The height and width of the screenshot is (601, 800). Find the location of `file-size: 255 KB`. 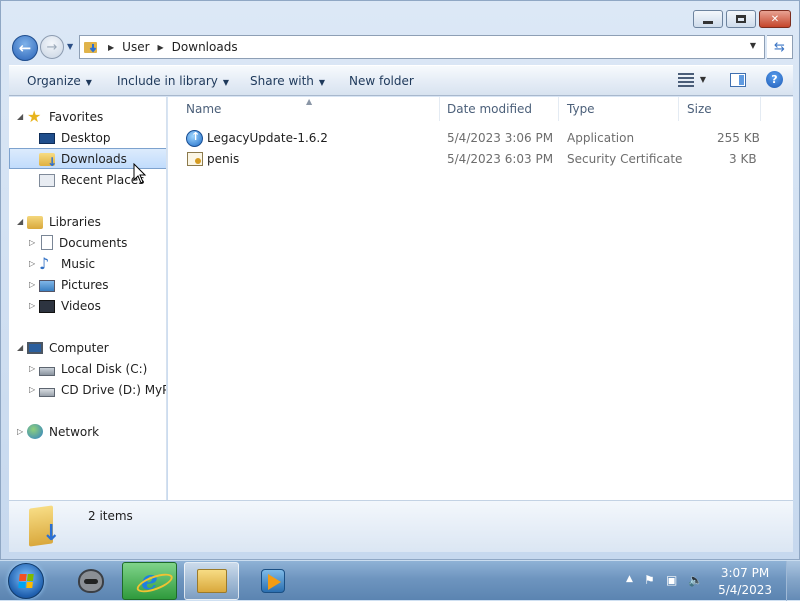

file-size: 255 KB is located at coordinates (738, 138).